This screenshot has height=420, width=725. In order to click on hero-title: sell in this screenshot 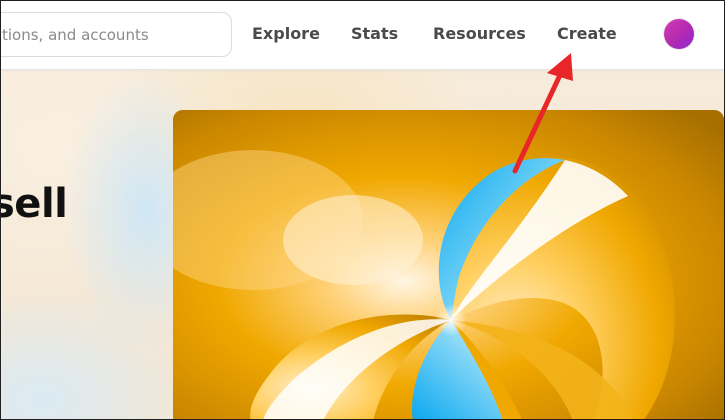, I will do `click(34, 204)`.